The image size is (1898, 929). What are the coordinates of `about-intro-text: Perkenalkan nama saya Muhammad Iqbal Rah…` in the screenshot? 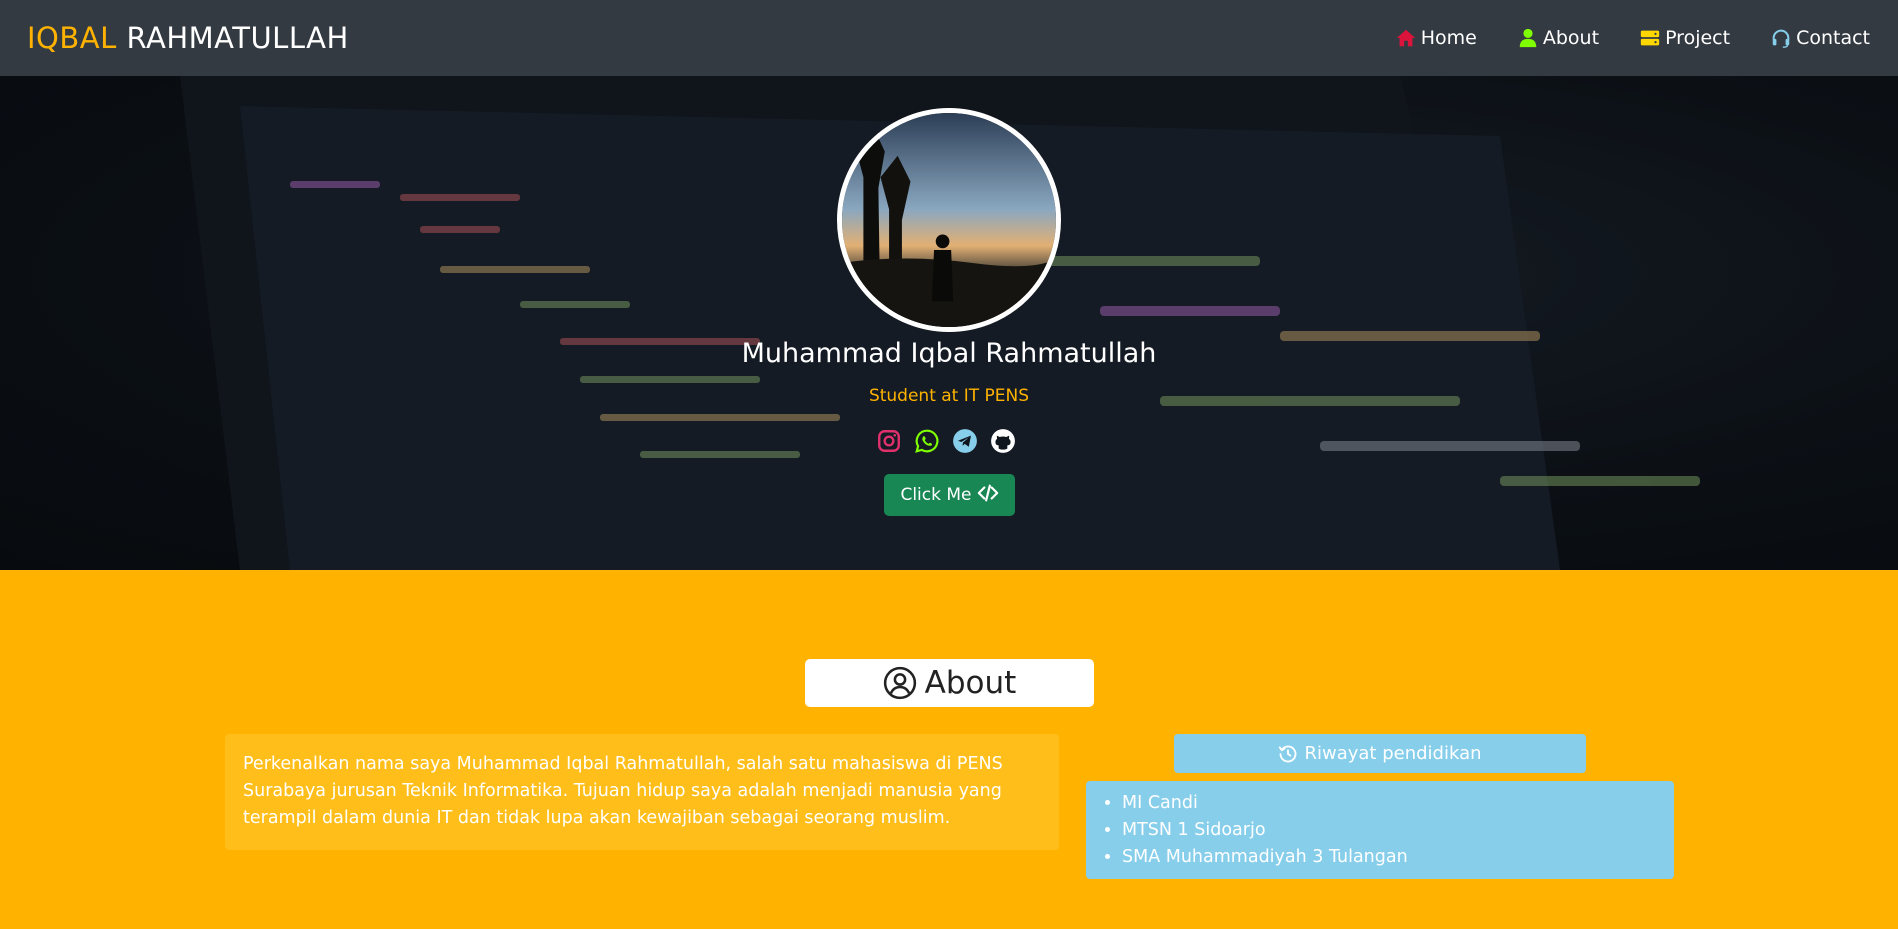 It's located at (642, 792).